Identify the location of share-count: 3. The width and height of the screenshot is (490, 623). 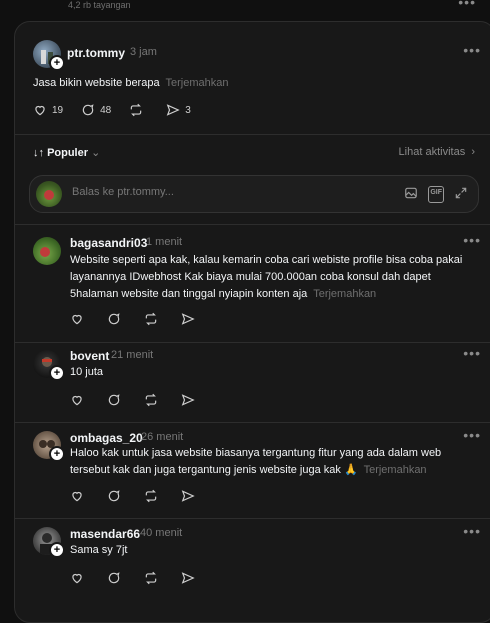
(188, 110).